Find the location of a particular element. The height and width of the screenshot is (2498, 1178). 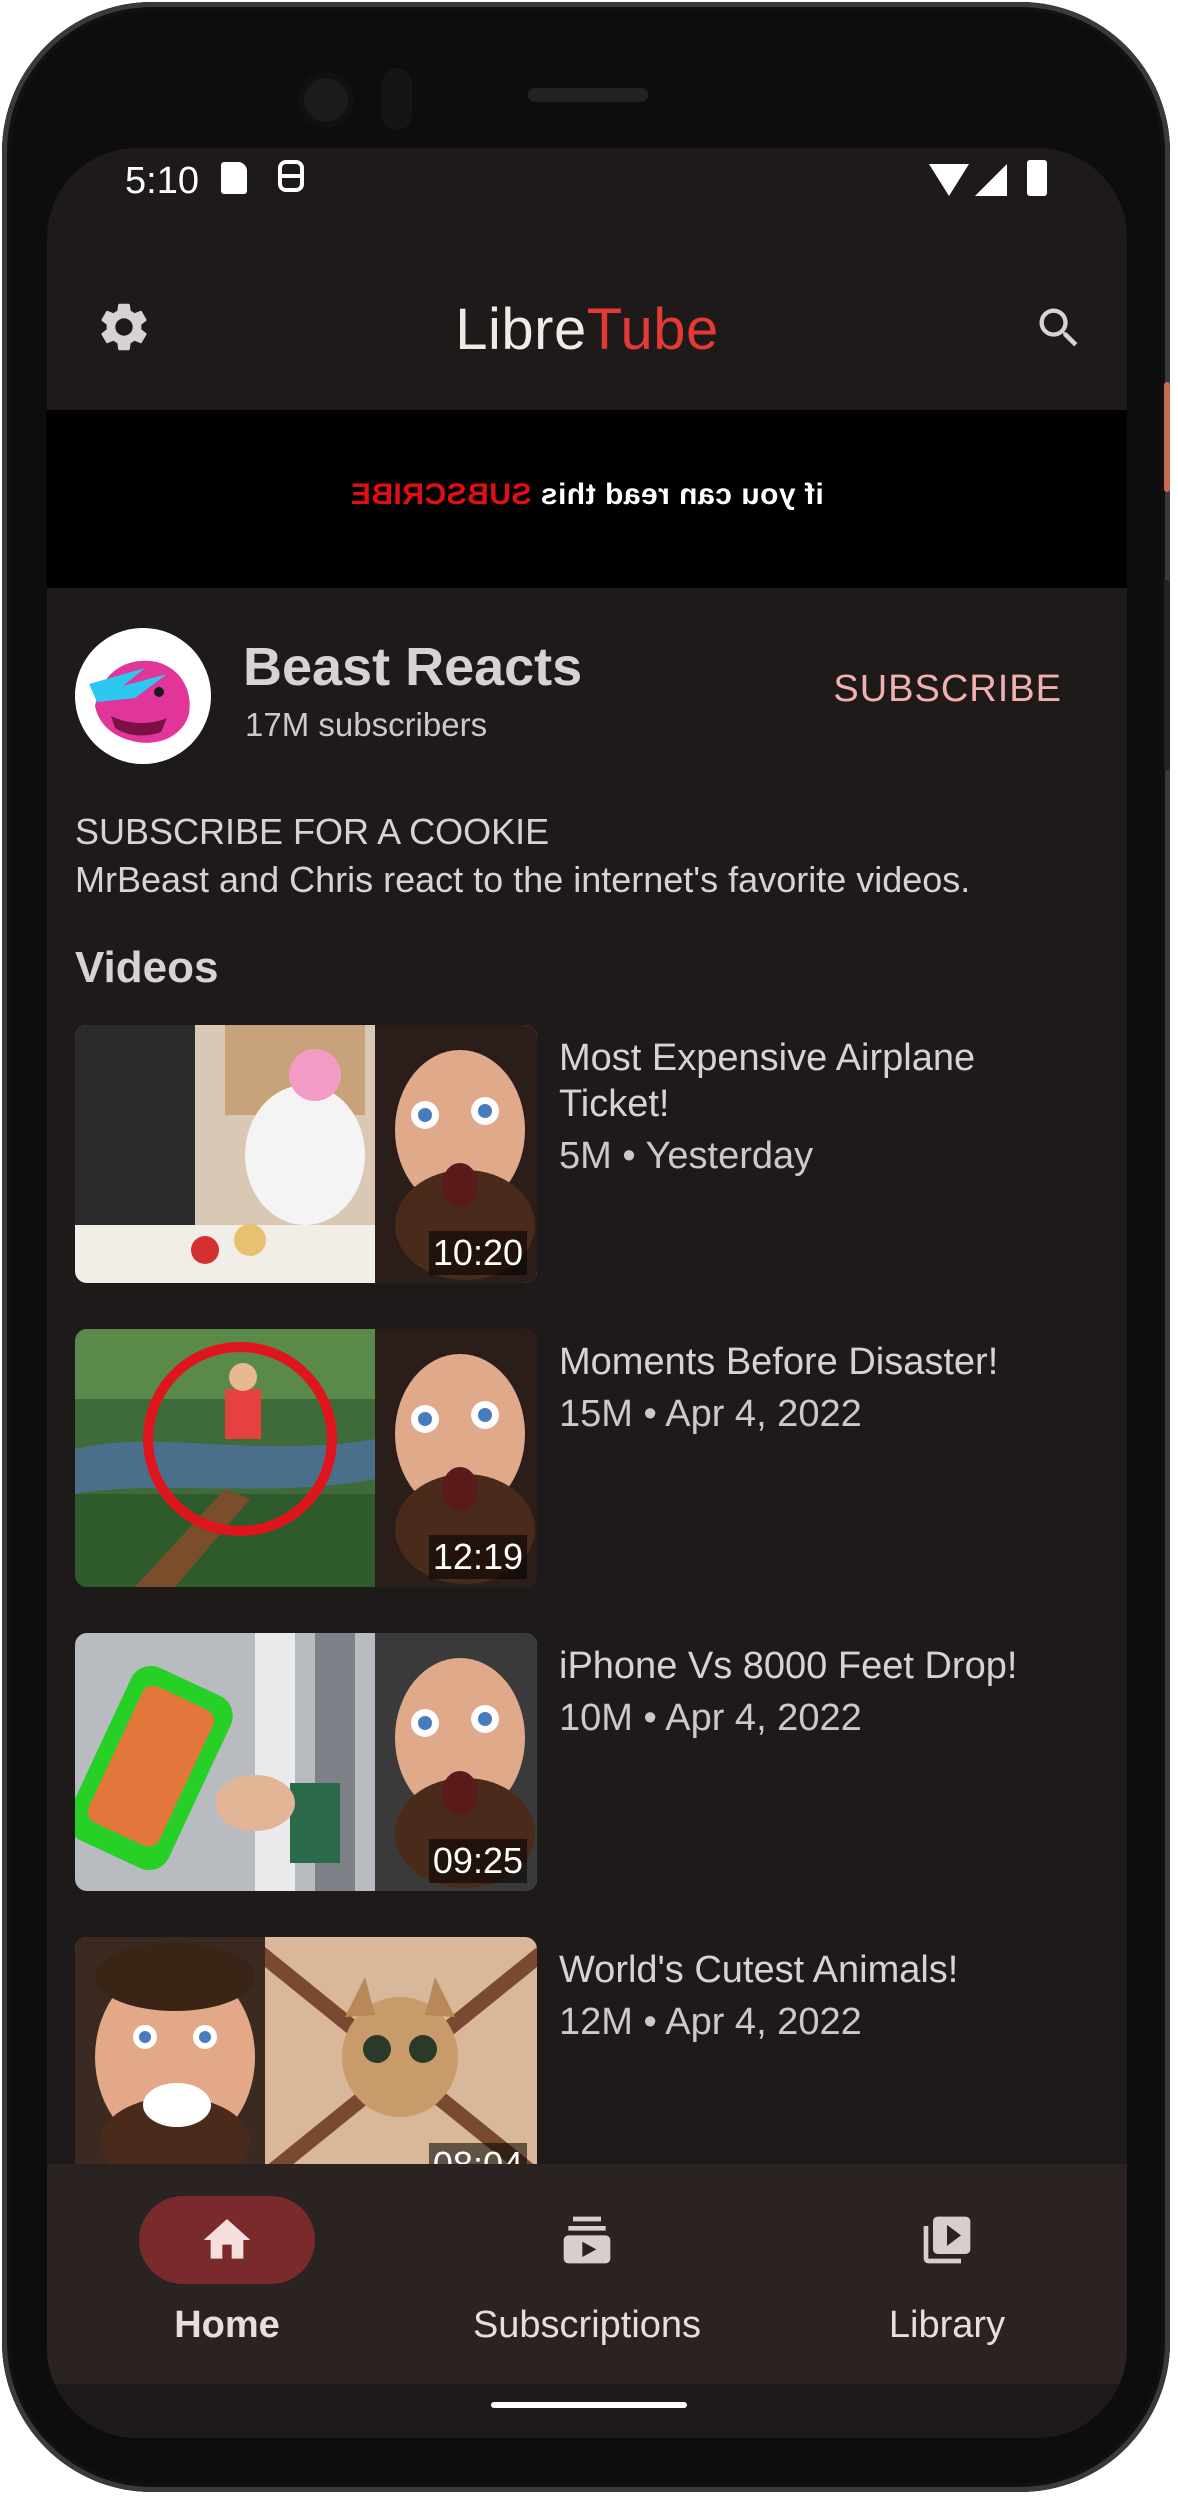

proximity-sensor is located at coordinates (397, 99).